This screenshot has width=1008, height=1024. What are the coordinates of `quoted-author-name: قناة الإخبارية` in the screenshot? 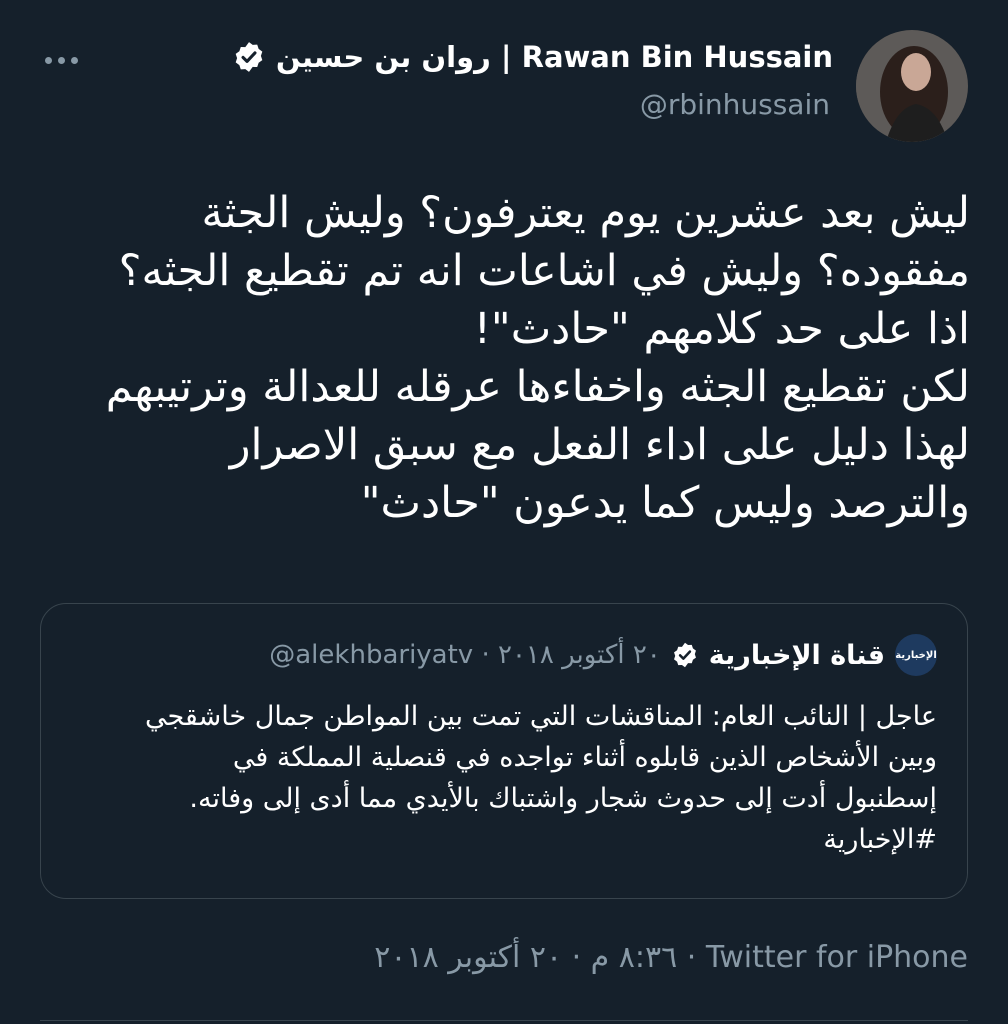 It's located at (796, 655).